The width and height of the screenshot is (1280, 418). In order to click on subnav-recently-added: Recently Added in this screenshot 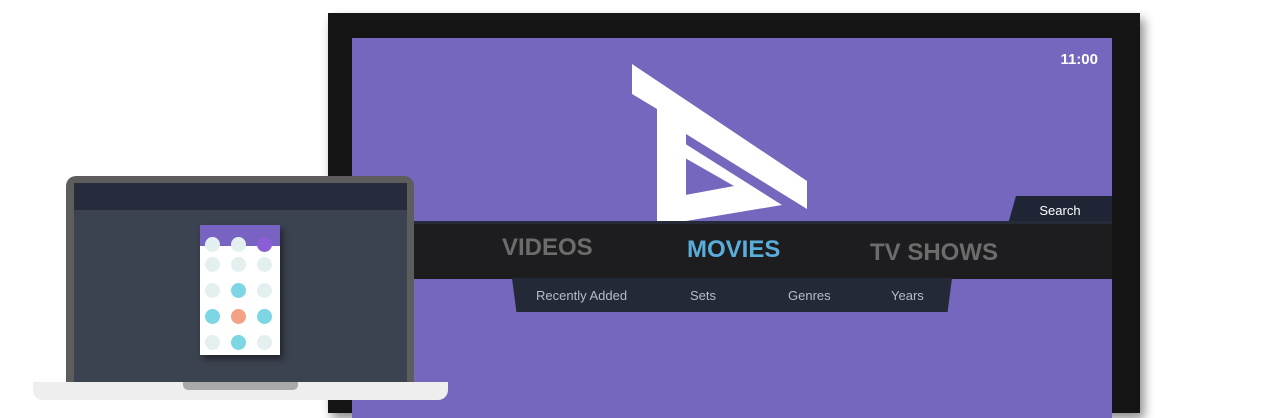, I will do `click(581, 295)`.